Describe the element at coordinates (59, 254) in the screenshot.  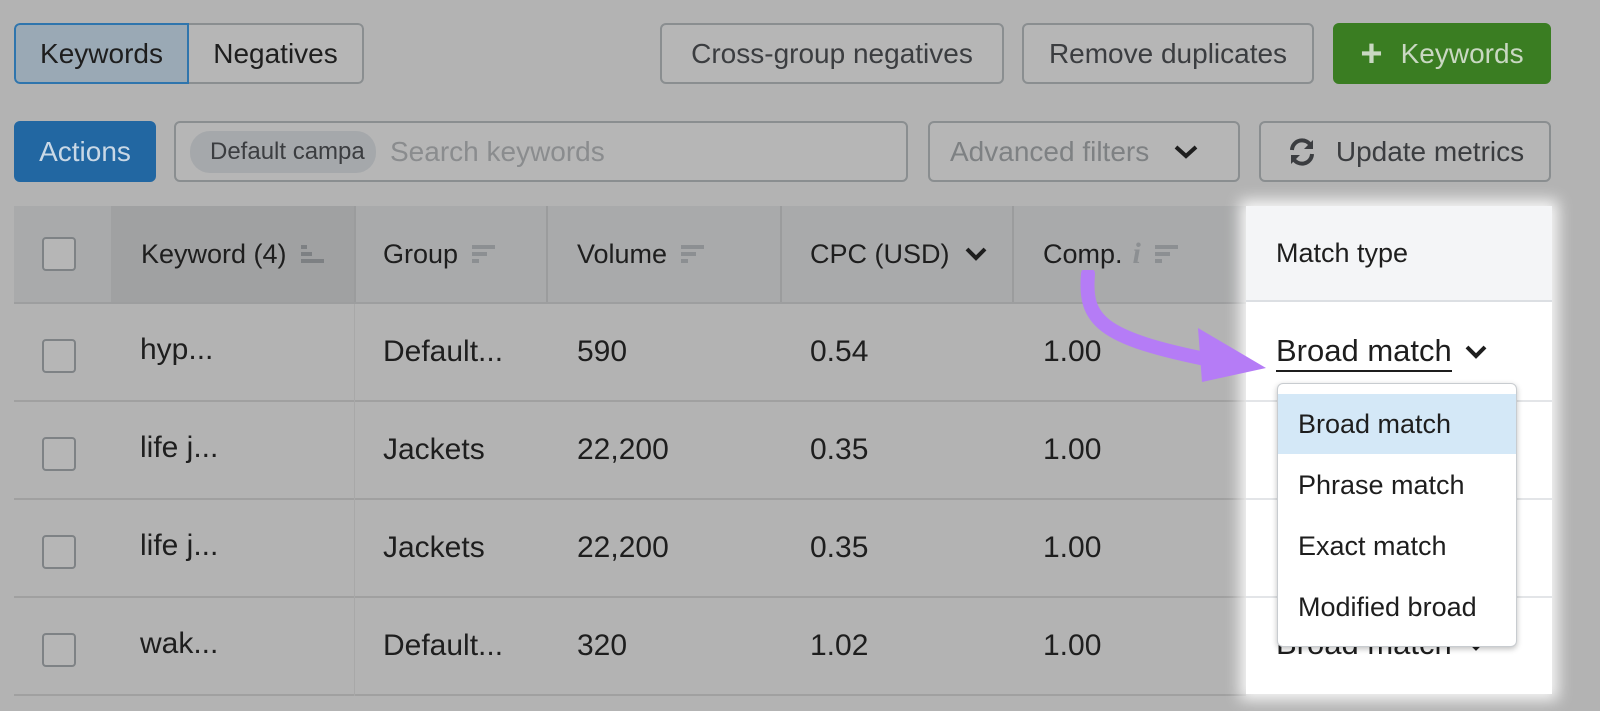
I see `select-all-checkbox` at that location.